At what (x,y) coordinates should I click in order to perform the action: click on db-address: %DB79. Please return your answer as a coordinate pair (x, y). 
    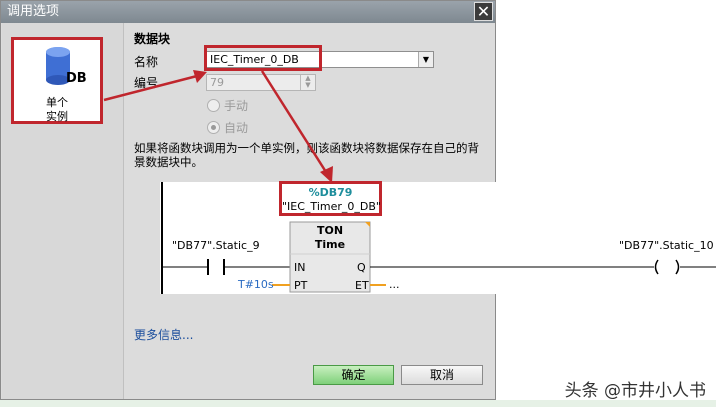
    Looking at the image, I should click on (330, 192).